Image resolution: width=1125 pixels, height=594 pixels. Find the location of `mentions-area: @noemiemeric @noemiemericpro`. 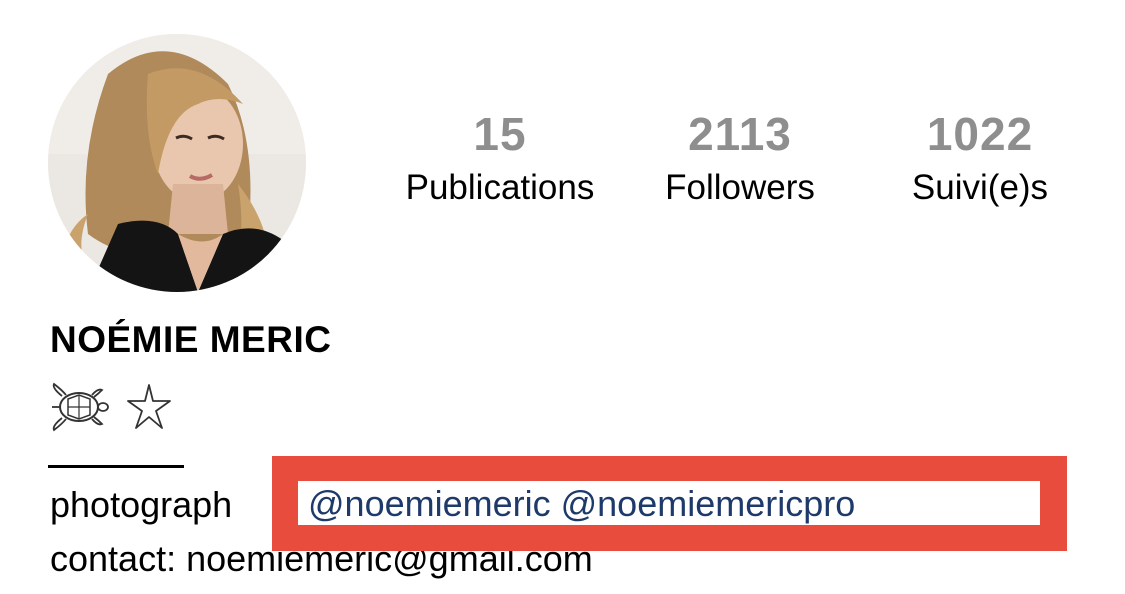

mentions-area: @noemiemeric @noemiemericpro is located at coordinates (669, 503).